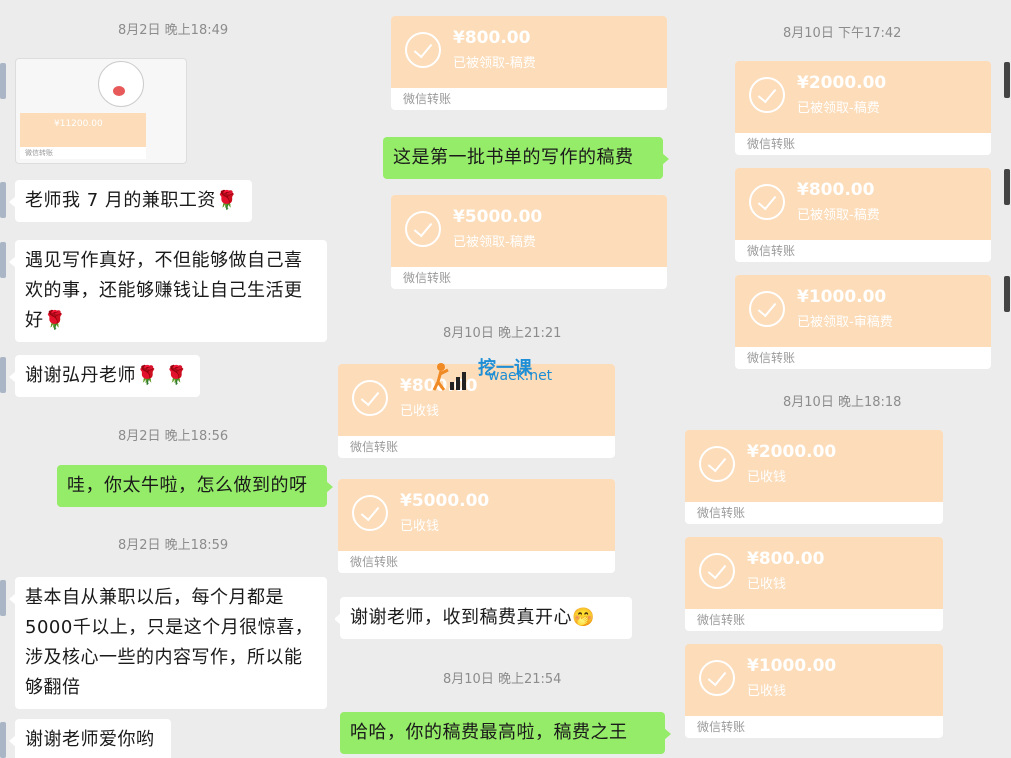 The width and height of the screenshot is (1011, 758). I want to click on timestamp: 8月10日 下午17:42, so click(842, 33).